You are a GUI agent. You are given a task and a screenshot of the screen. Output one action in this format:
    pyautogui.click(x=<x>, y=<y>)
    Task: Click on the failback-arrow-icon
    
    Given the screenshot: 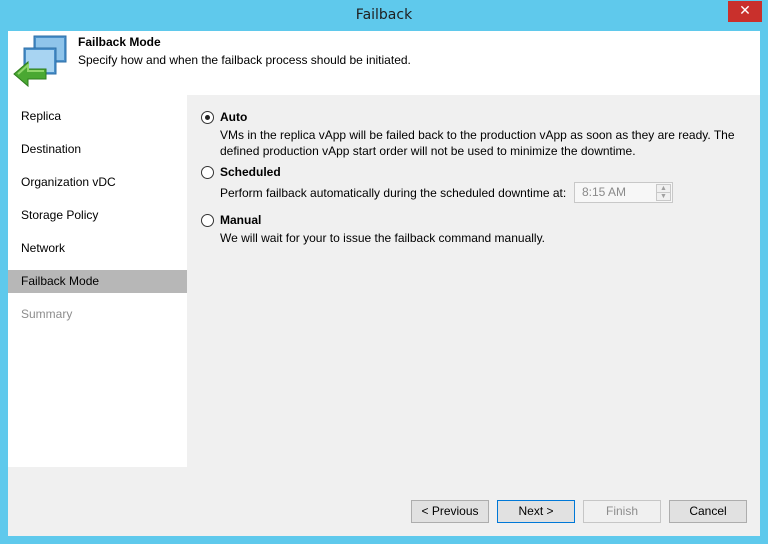 What is the action you would take?
    pyautogui.click(x=40, y=61)
    